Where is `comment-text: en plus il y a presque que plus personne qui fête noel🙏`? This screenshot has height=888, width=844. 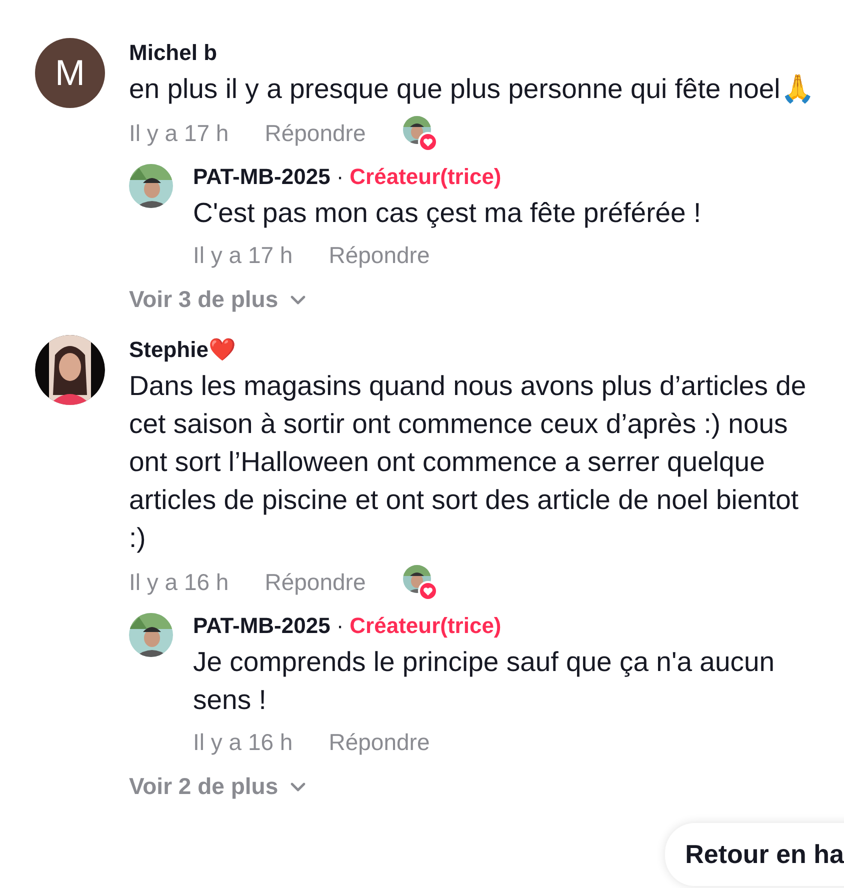 comment-text: en plus il y a presque que plus personne qui fête noel🙏 is located at coordinates (472, 89).